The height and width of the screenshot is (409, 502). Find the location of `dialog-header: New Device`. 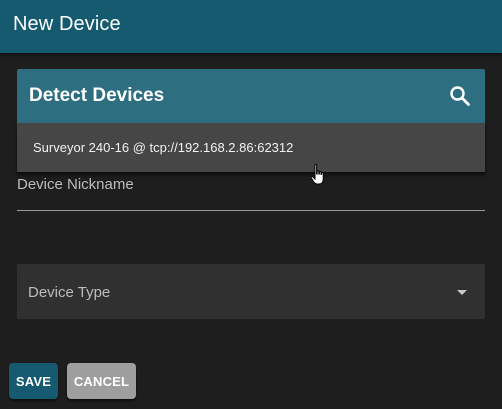

dialog-header: New Device is located at coordinates (251, 26).